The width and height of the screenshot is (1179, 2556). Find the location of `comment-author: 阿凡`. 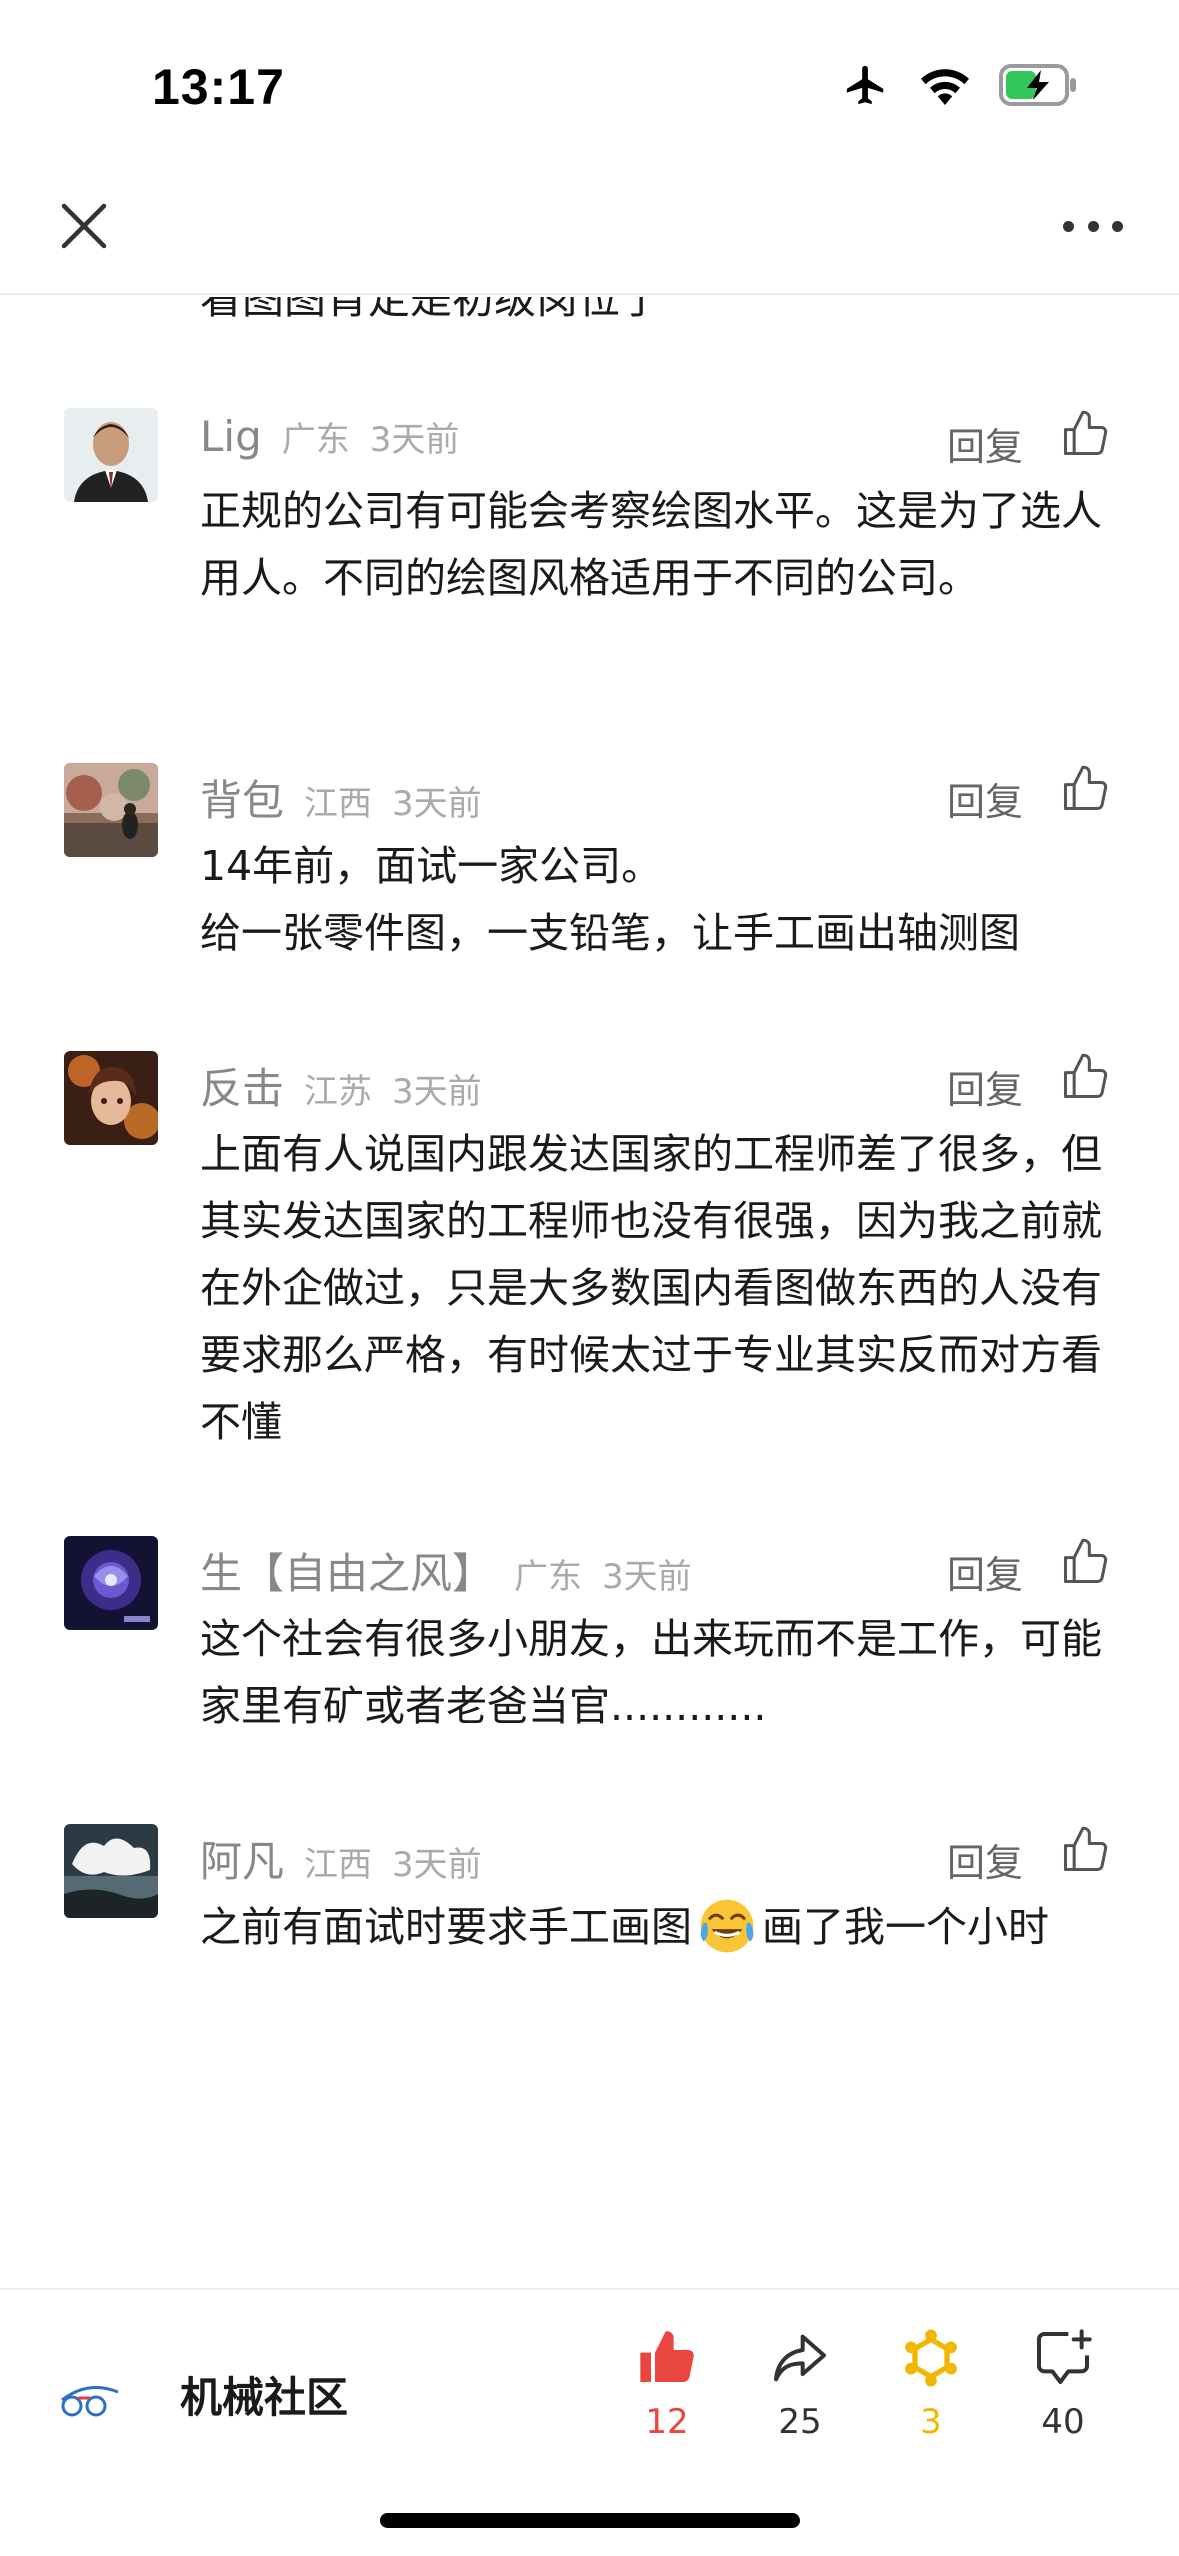

comment-author: 阿凡 is located at coordinates (242, 1858).